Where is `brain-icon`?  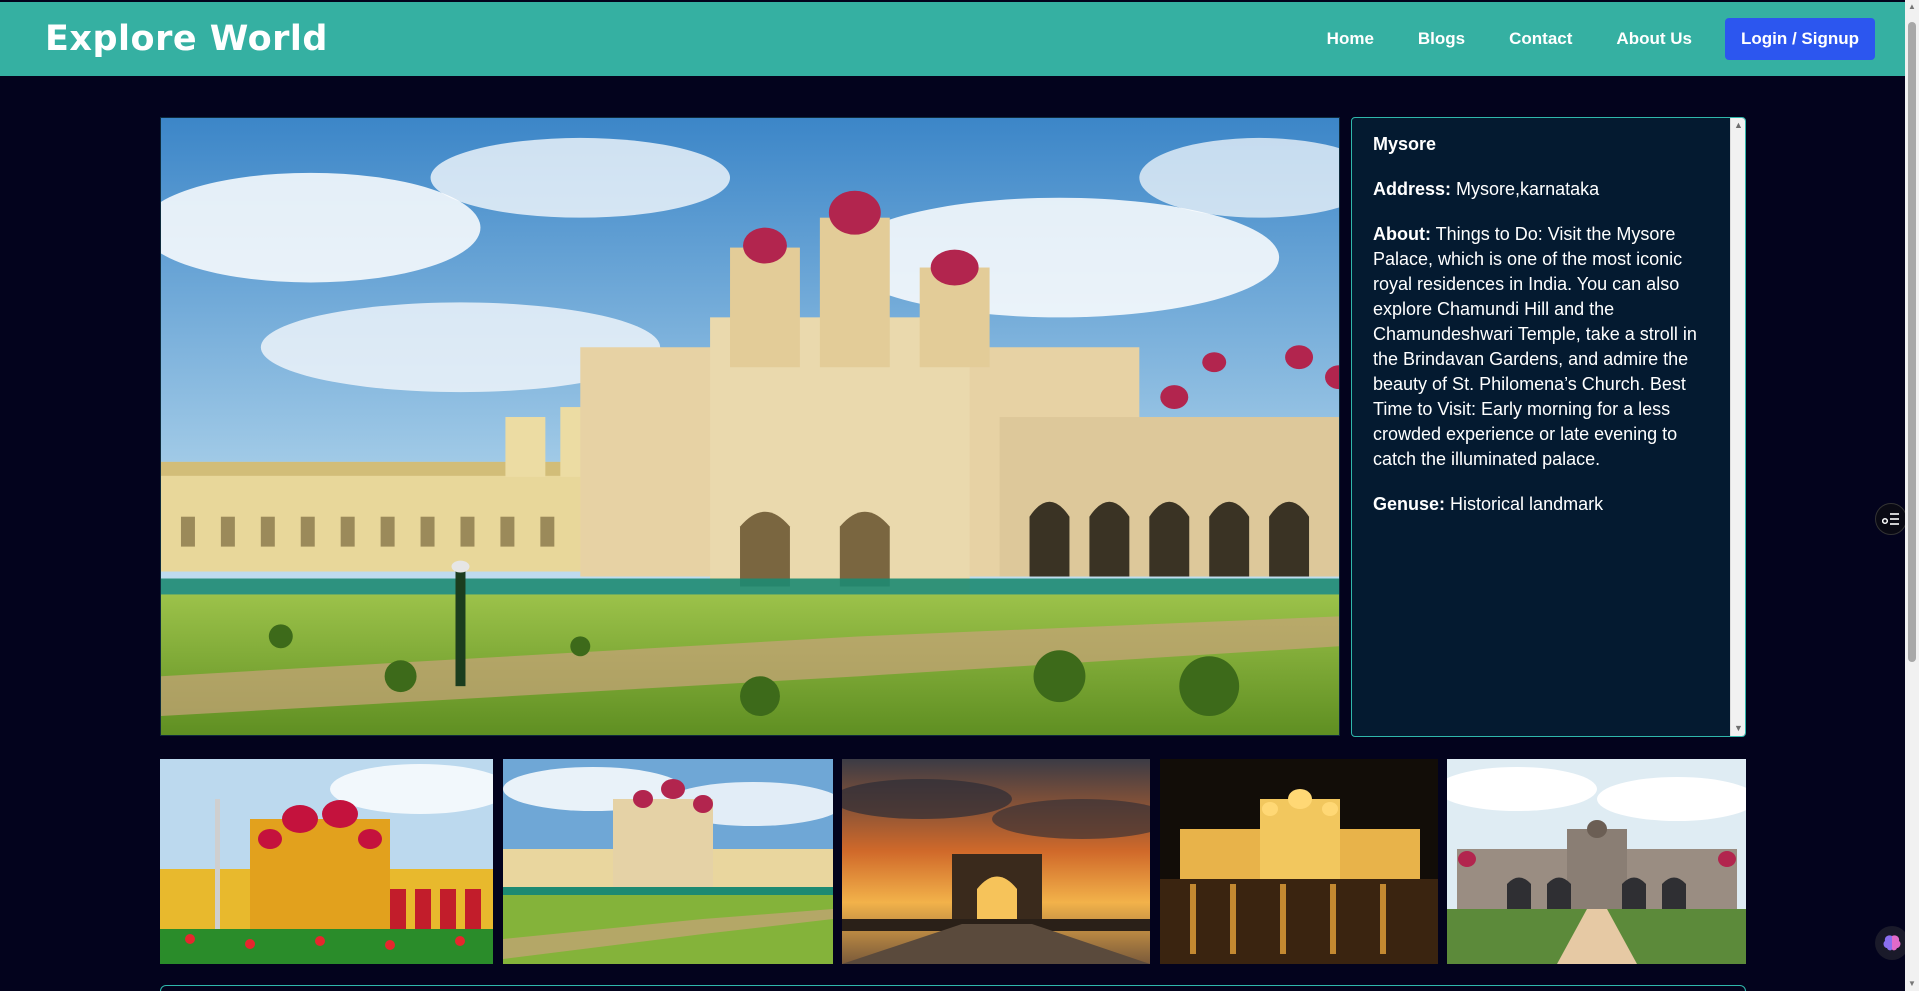
brain-icon is located at coordinates (1890, 943).